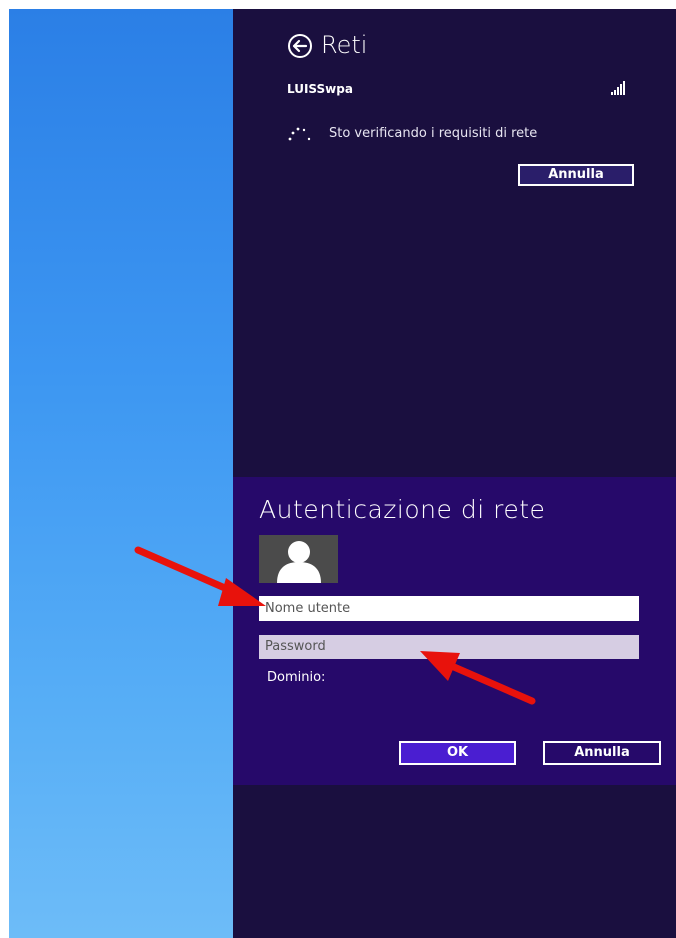  What do you see at coordinates (300, 46) in the screenshot?
I see `back-arrow-icon` at bounding box center [300, 46].